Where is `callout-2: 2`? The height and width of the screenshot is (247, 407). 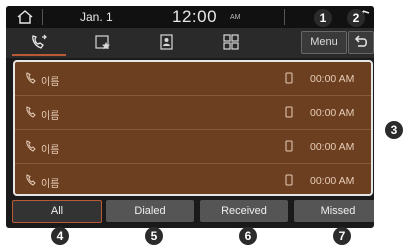
callout-2: 2 is located at coordinates (356, 18).